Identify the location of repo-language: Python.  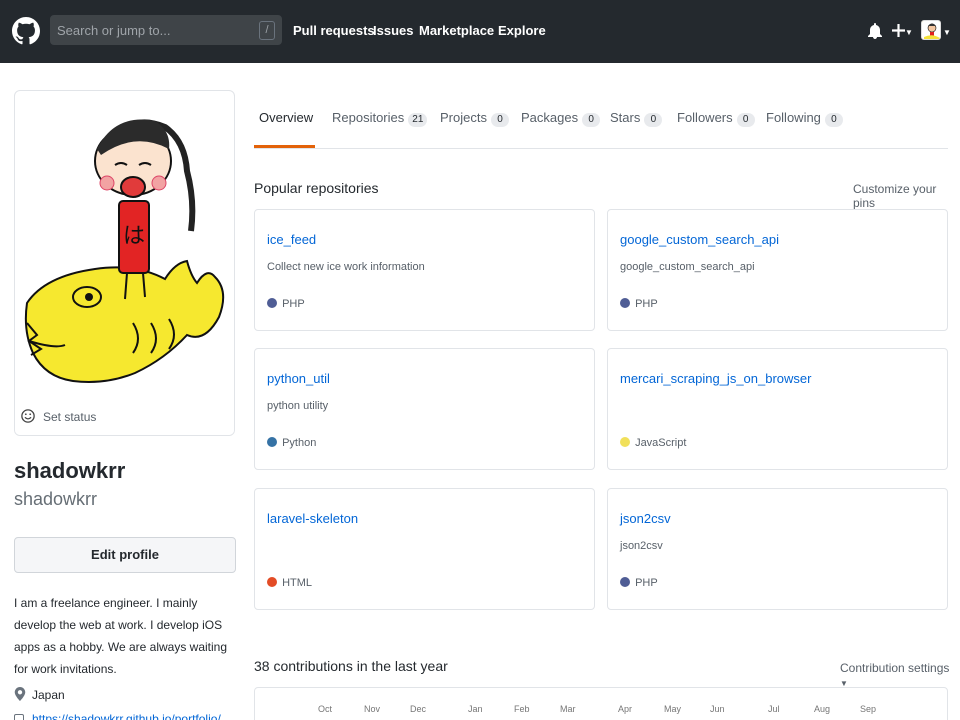
(291, 443).